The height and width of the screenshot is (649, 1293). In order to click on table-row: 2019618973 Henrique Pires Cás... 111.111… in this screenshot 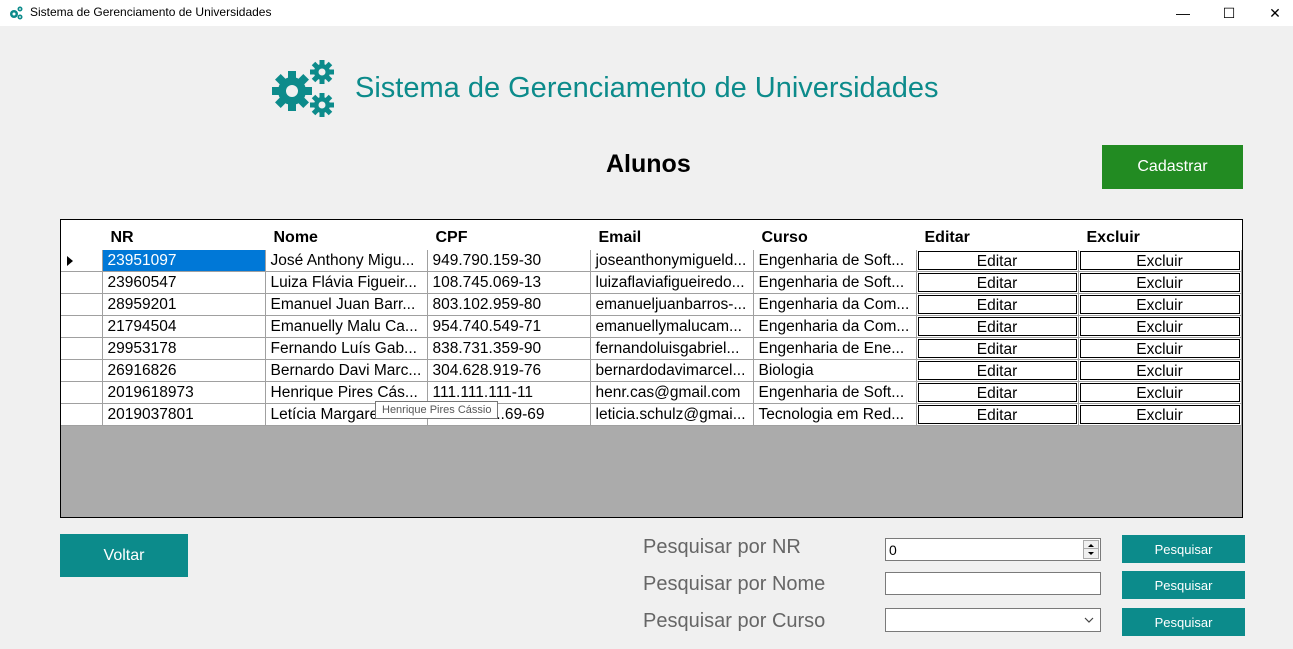, I will do `click(651, 392)`.